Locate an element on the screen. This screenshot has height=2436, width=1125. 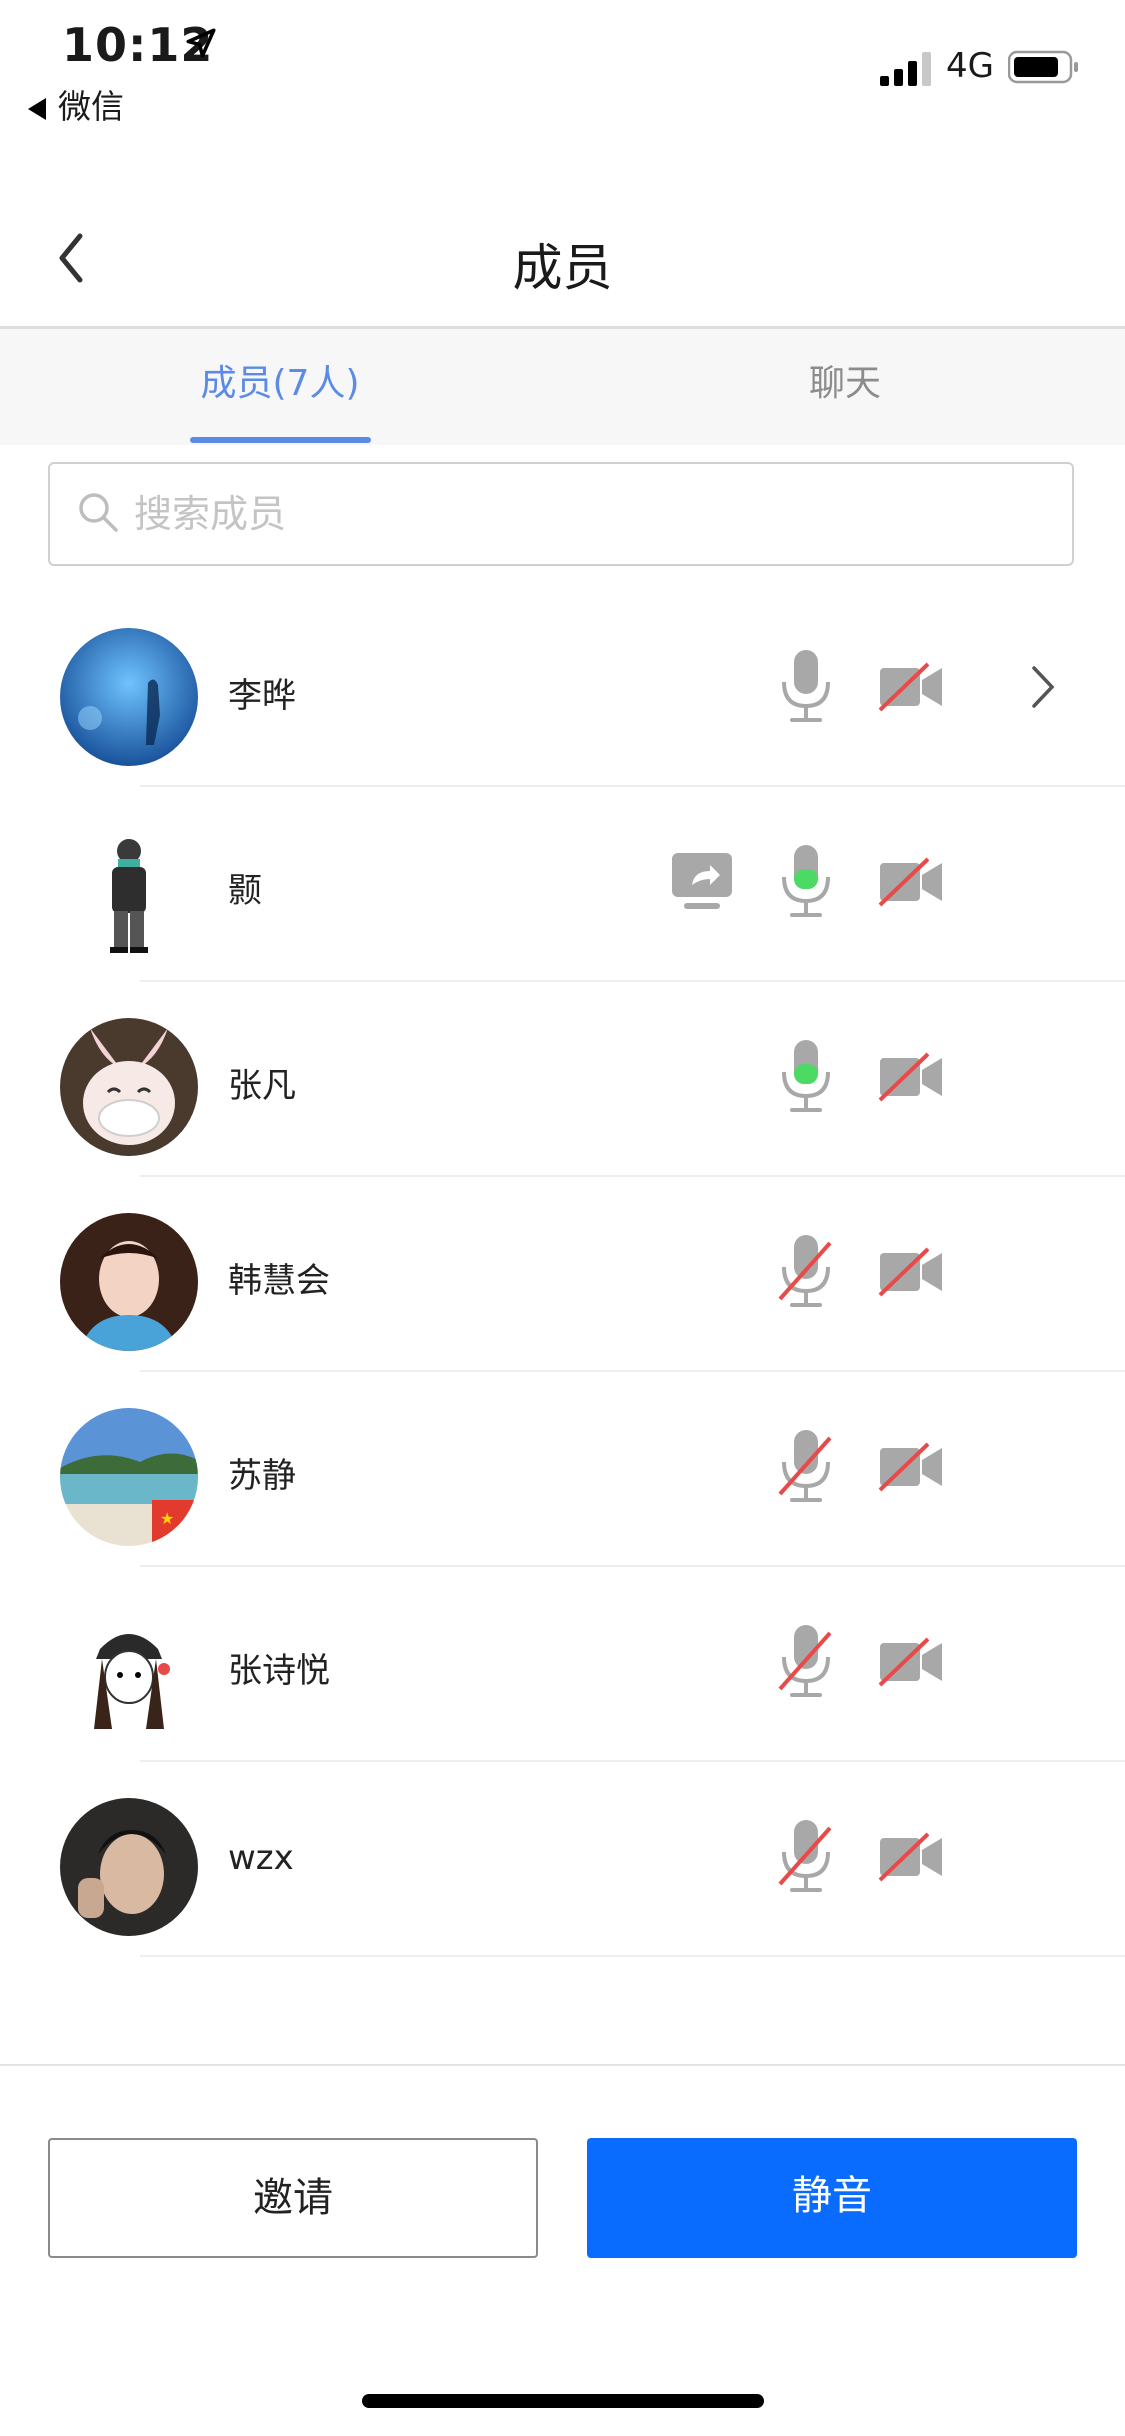
member-name: 颢 is located at coordinates (245, 891).